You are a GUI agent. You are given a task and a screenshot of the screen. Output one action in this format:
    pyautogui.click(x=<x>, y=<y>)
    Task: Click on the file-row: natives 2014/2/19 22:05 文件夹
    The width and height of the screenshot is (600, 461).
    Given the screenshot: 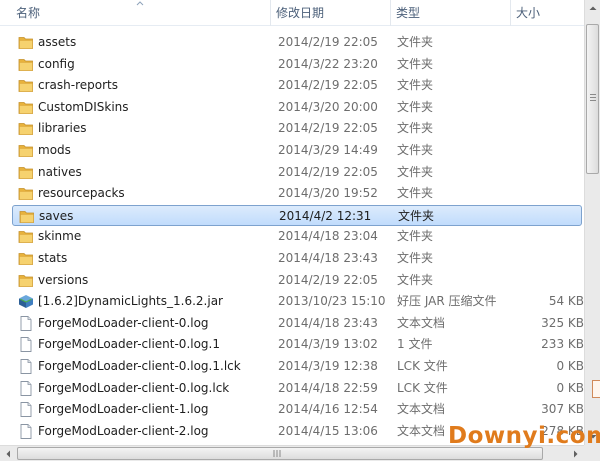 What is the action you would take?
    pyautogui.click(x=297, y=172)
    